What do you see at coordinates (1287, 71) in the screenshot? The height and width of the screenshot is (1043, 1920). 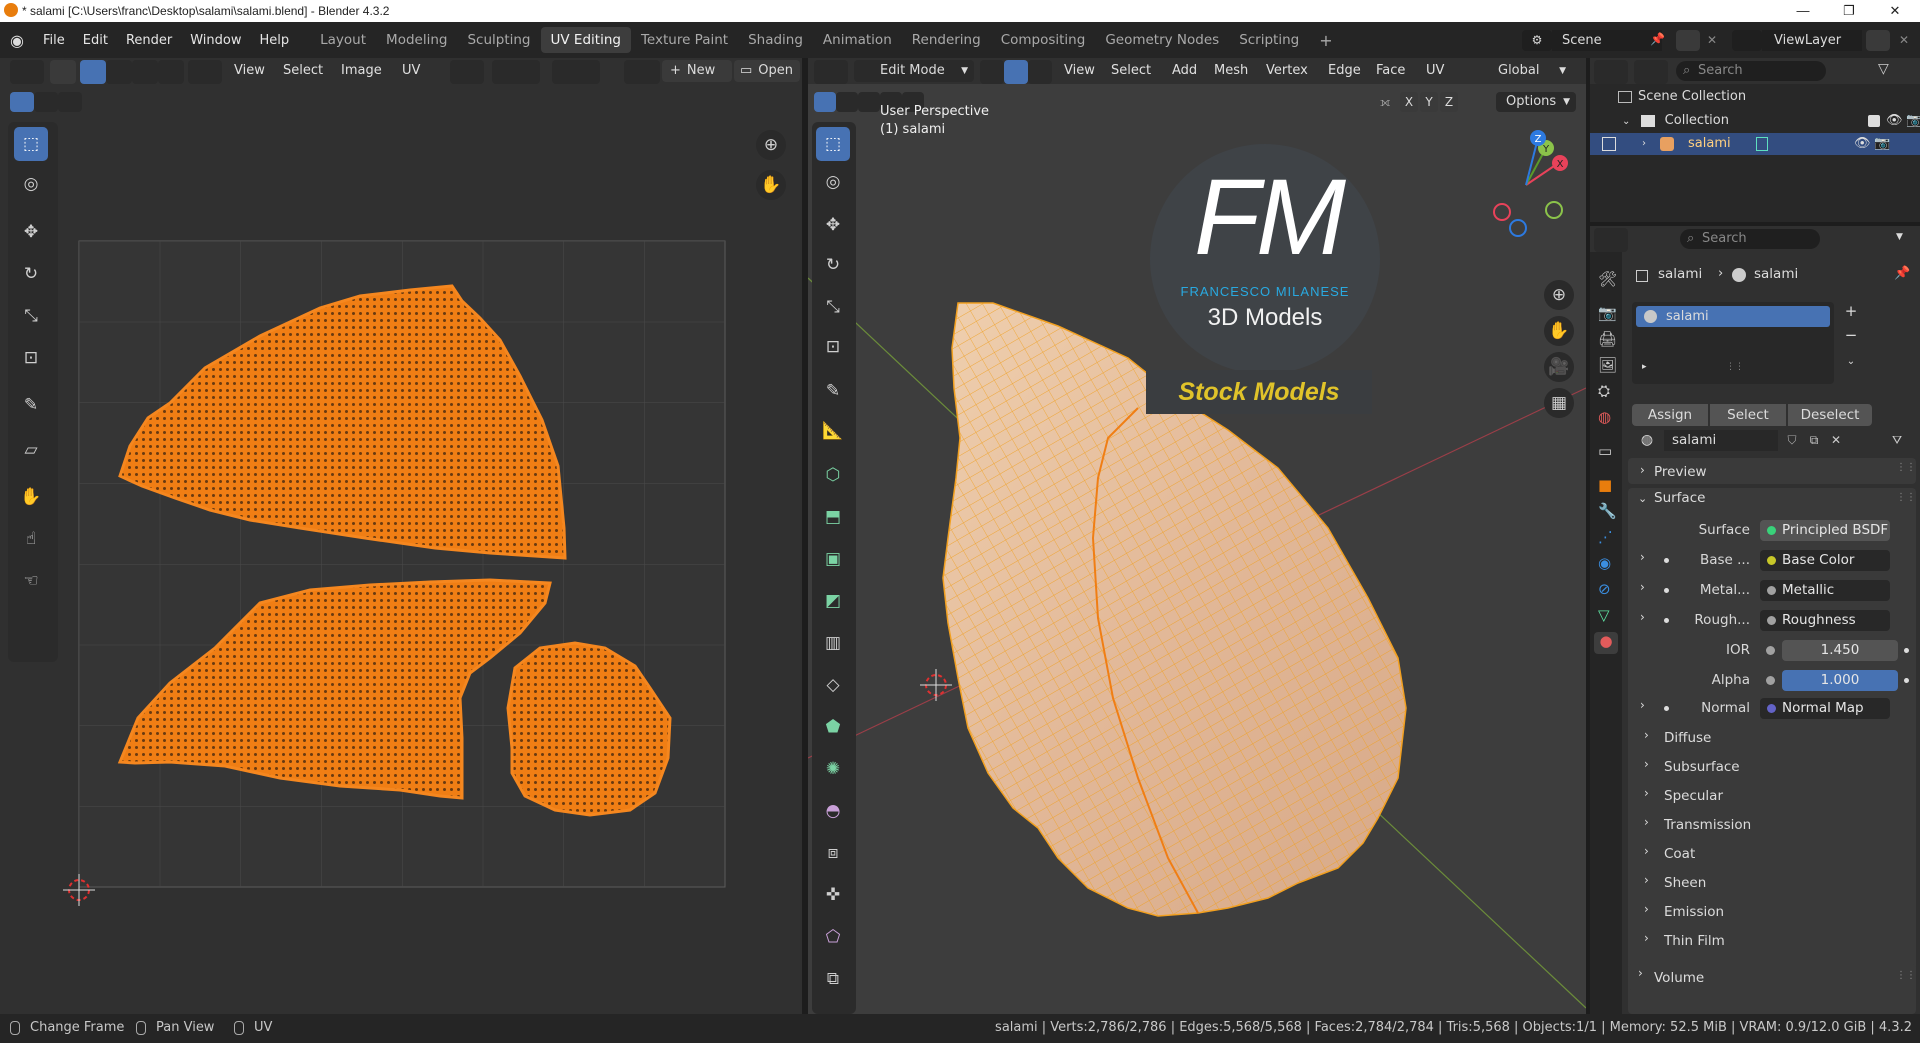 I see `viewport-menu-vertex: Vertex` at bounding box center [1287, 71].